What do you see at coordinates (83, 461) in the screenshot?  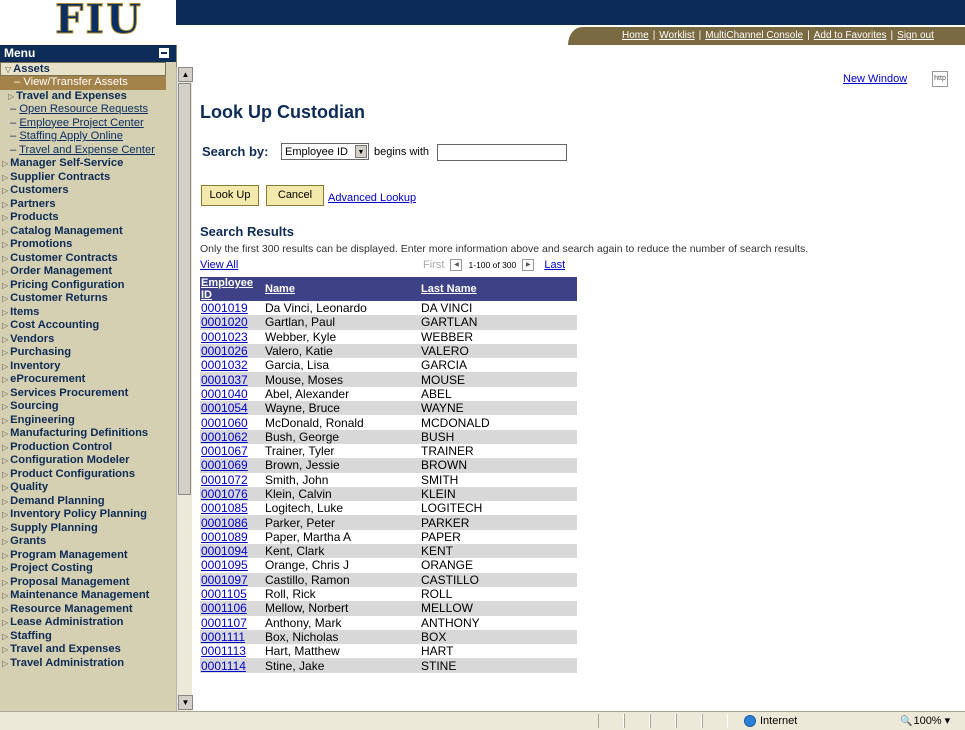 I see `menu-item: ▷ Configuration Modeler` at bounding box center [83, 461].